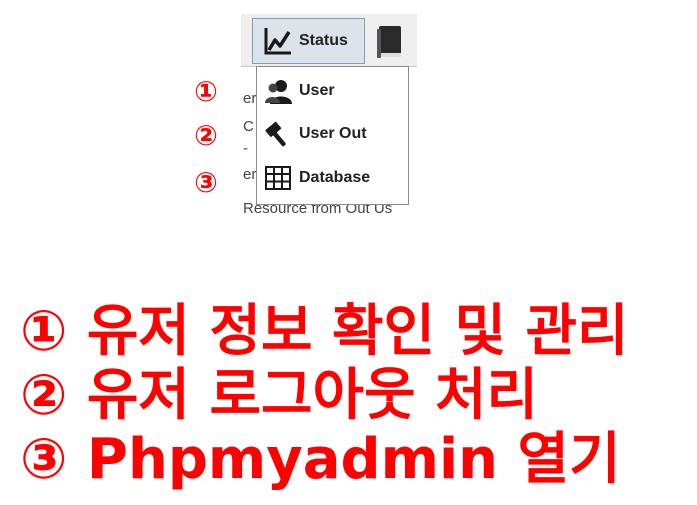  I want to click on background-text: -, so click(245, 148).